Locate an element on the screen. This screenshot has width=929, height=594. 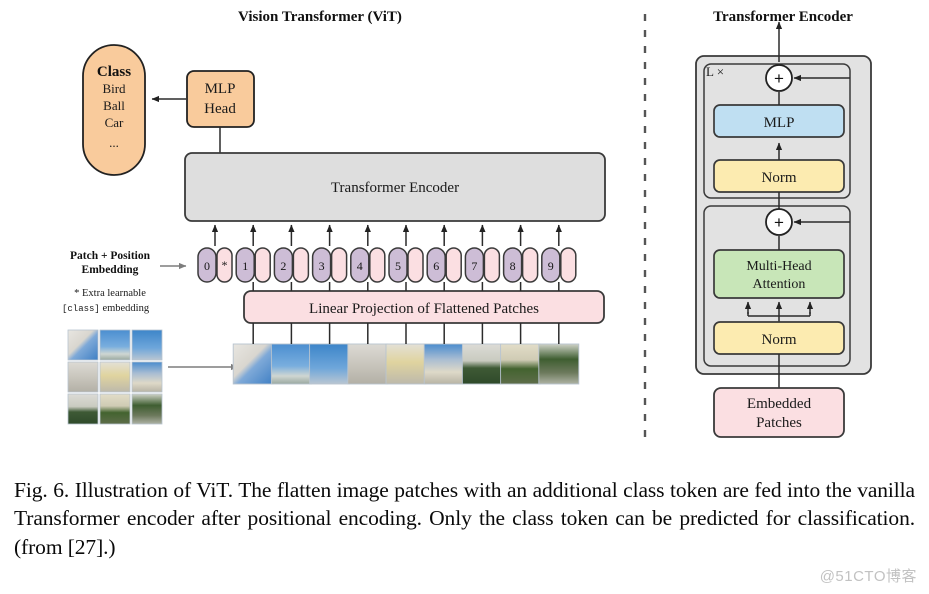
token-8: 8 is located at coordinates (520, 257).